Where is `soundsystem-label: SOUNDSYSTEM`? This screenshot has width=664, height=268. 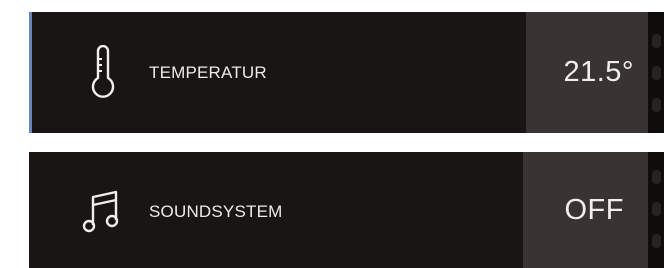
soundsystem-label: SOUNDSYSTEM is located at coordinates (216, 211).